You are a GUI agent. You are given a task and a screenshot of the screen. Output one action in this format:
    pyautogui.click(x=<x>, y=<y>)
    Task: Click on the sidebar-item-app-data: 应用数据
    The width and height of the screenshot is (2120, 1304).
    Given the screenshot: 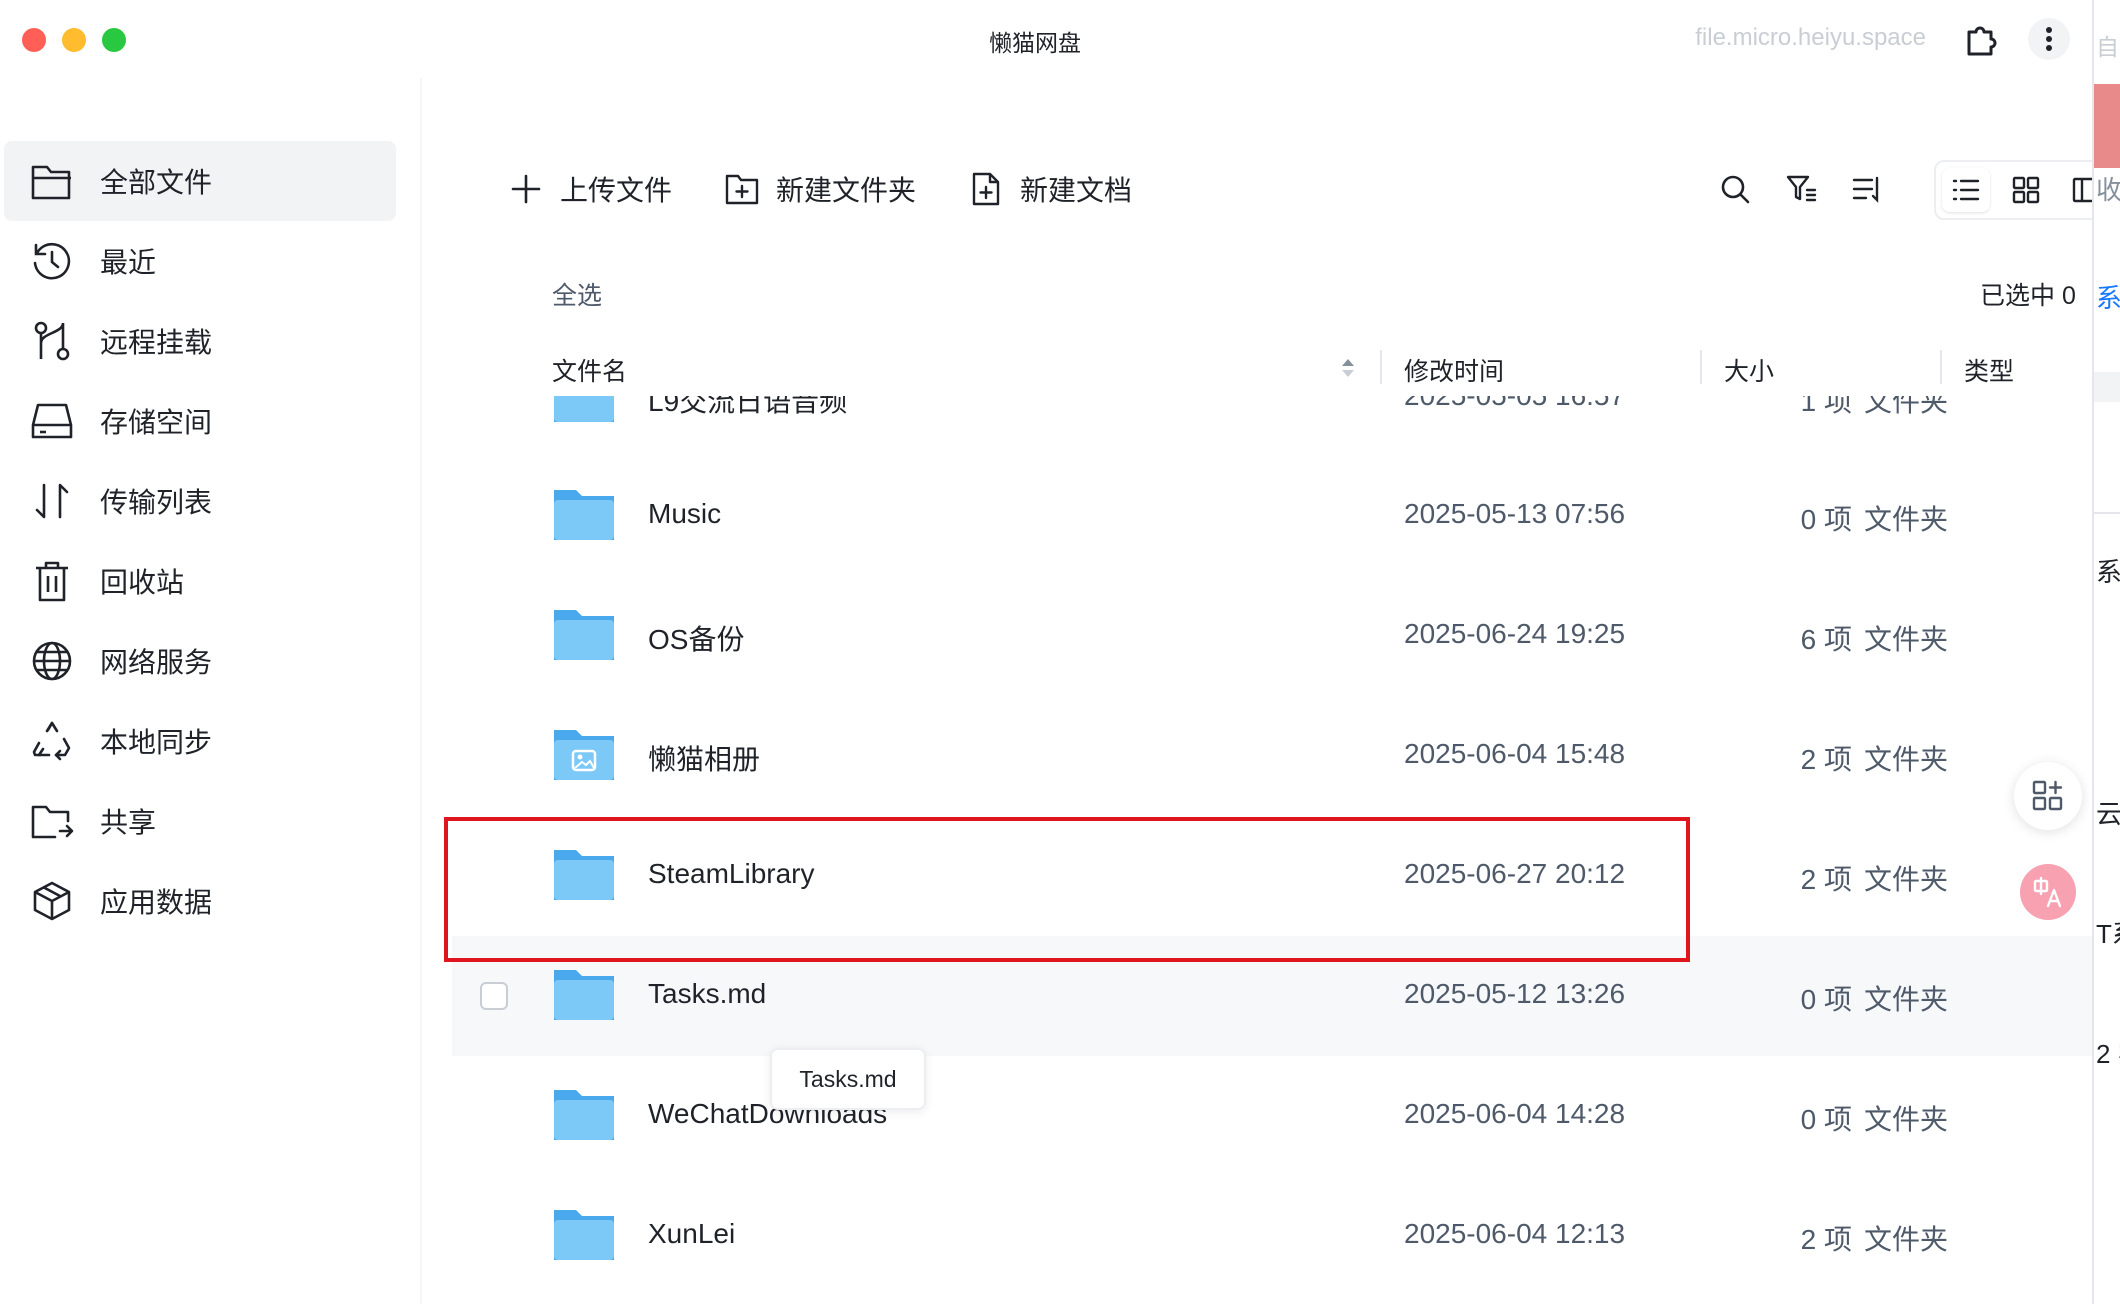 What is the action you would take?
    pyautogui.click(x=200, y=901)
    